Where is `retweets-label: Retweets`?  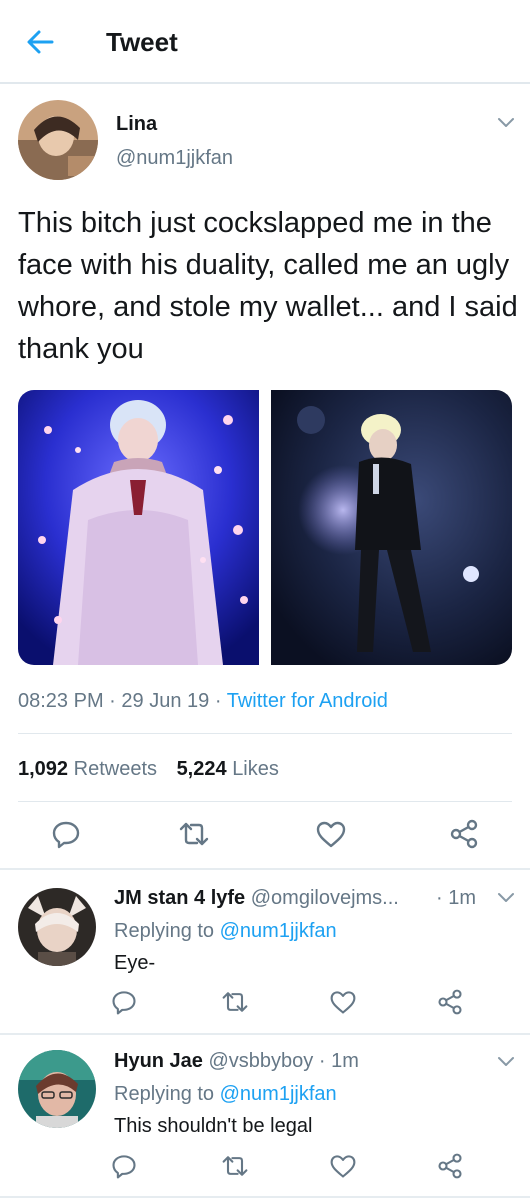 retweets-label: Retweets is located at coordinates (115, 769).